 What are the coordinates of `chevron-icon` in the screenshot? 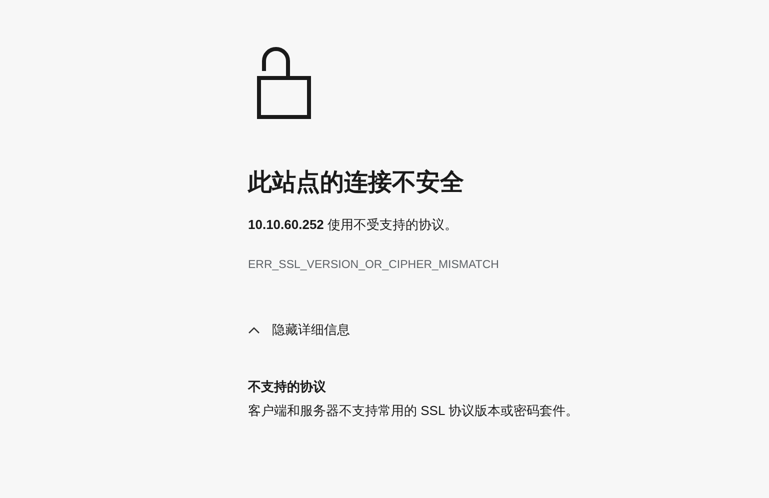 It's located at (254, 330).